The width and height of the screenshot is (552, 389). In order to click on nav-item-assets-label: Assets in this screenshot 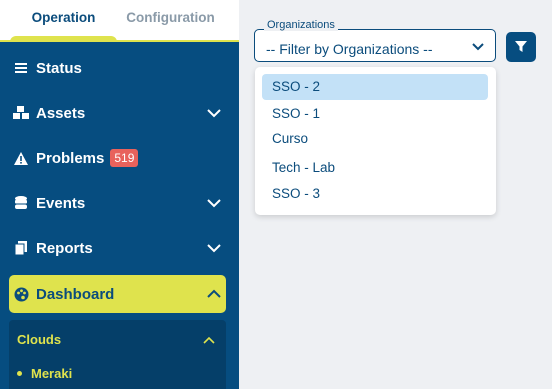, I will do `click(61, 113)`.